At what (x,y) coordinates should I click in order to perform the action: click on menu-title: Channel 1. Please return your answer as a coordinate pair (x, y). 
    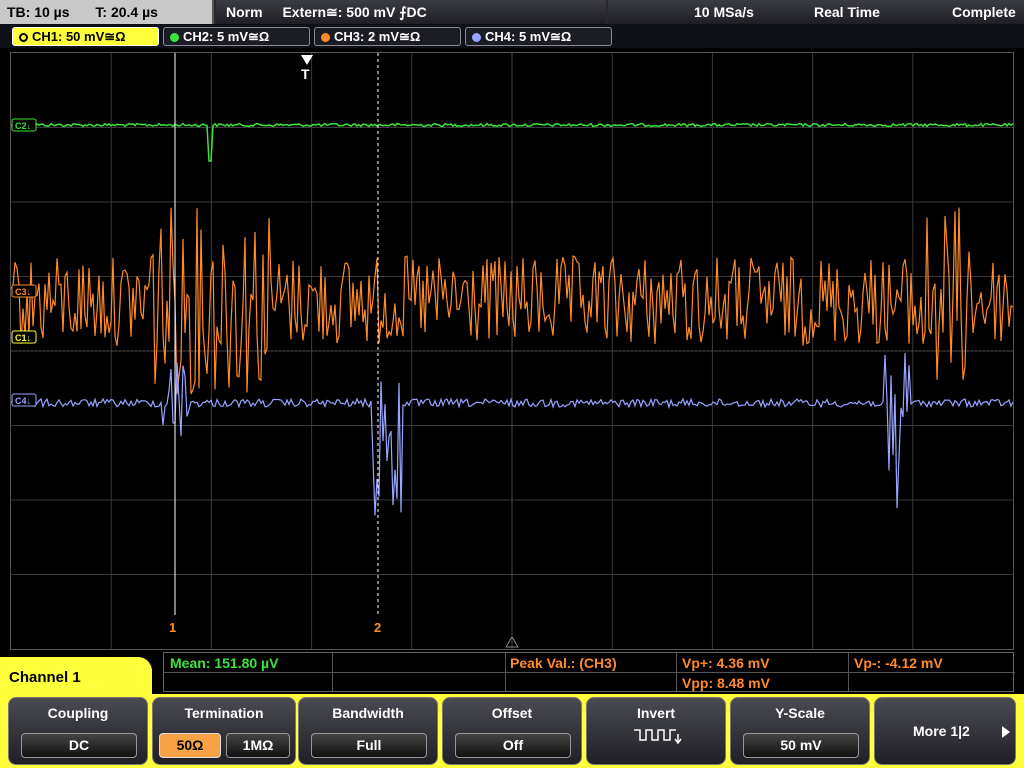
    Looking at the image, I should click on (76, 678).